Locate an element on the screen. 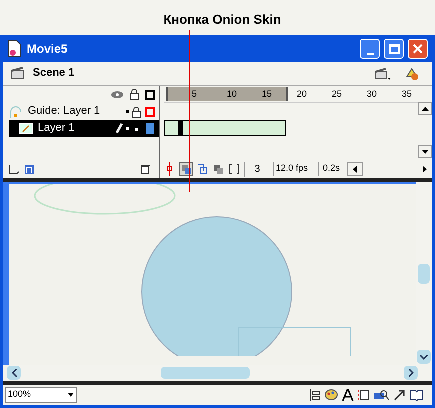 The height and width of the screenshot is (408, 435). close-icon is located at coordinates (418, 49).